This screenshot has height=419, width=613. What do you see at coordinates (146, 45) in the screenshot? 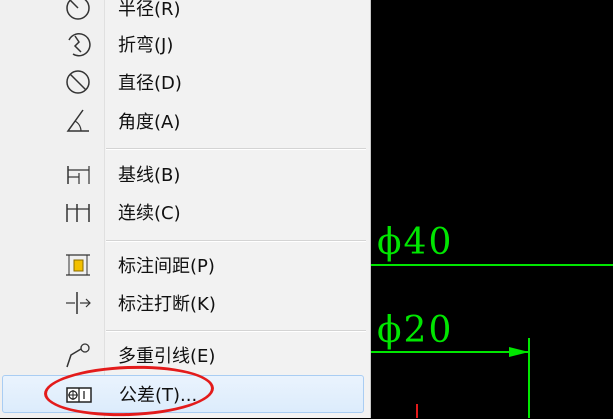
I see `menu-item-label: 折弯(J)` at bounding box center [146, 45].